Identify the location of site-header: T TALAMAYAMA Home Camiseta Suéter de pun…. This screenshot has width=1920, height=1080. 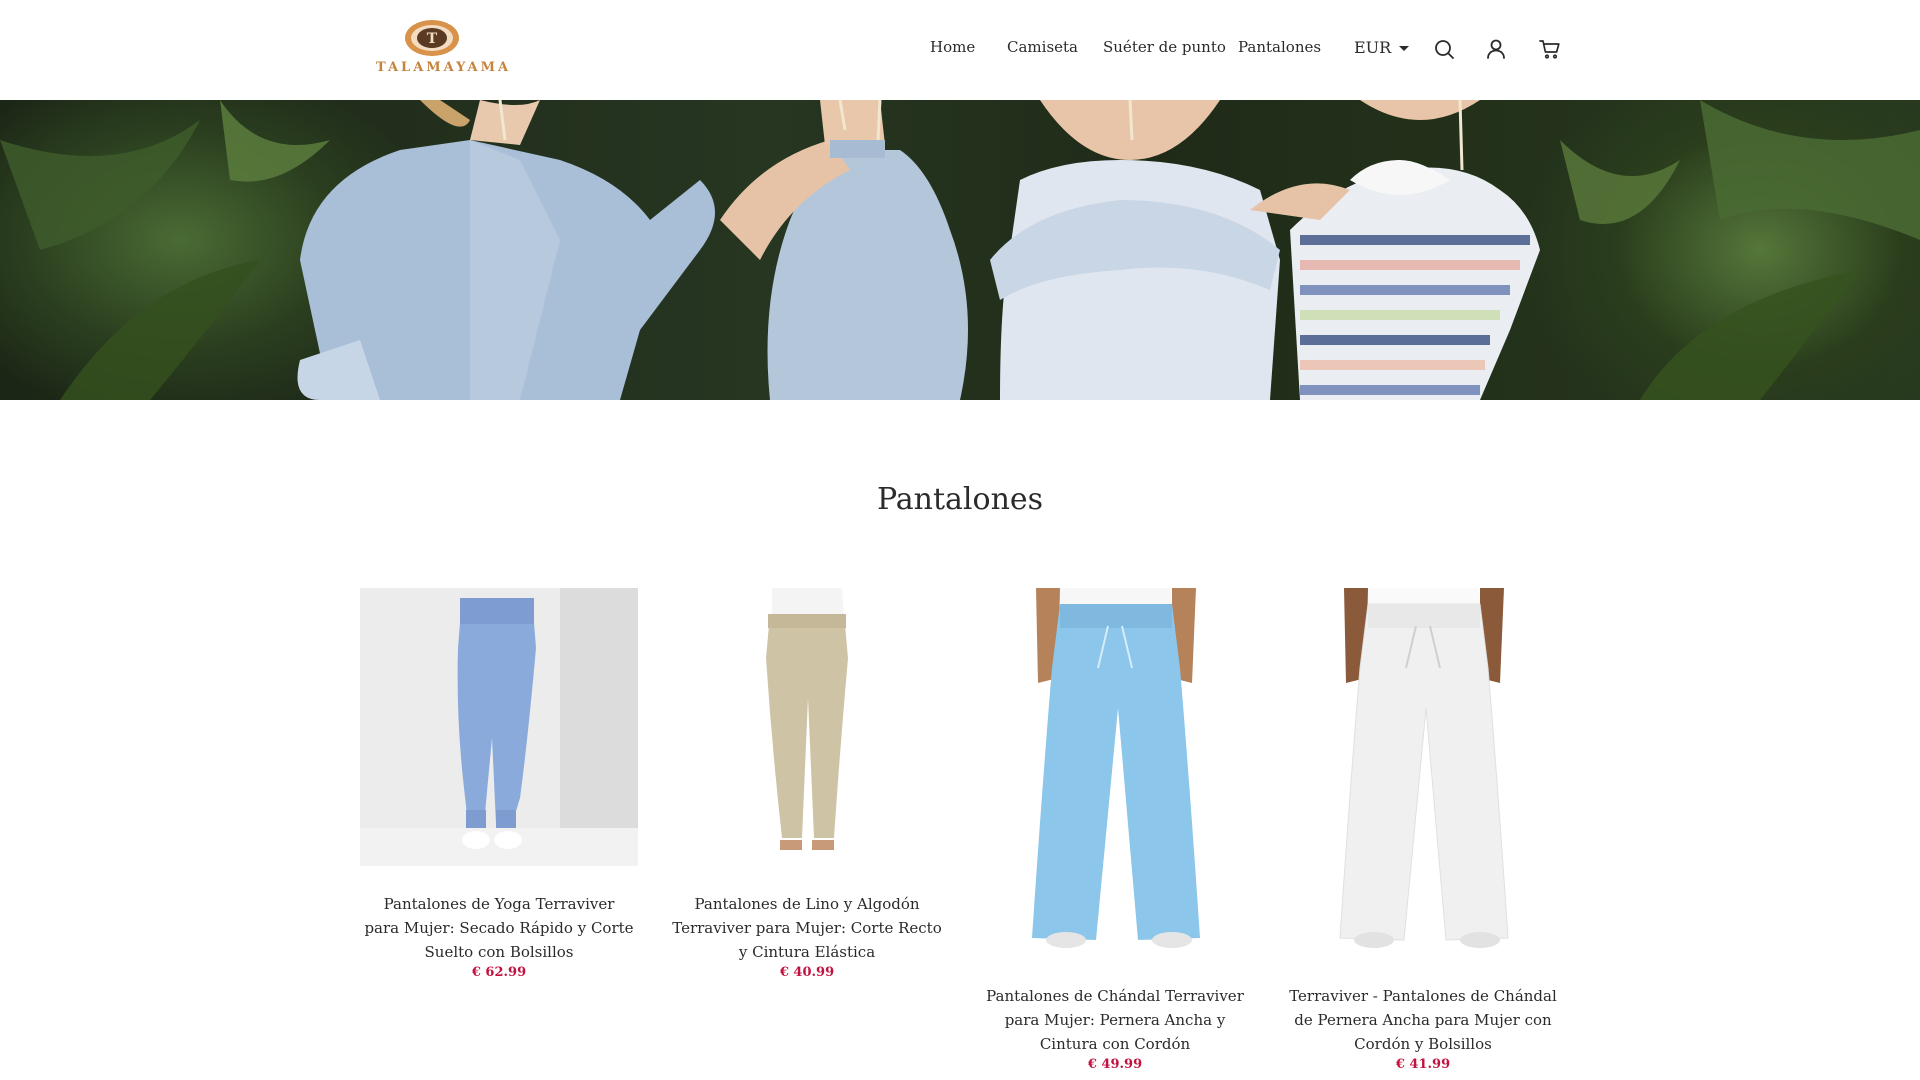
(960, 50).